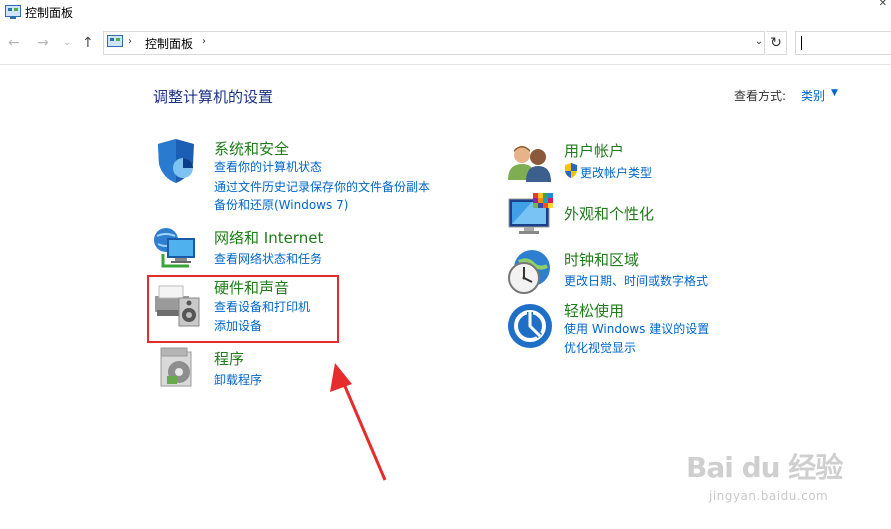  What do you see at coordinates (764, 467) in the screenshot?
I see `watermark-logo: Bai du 经验` at bounding box center [764, 467].